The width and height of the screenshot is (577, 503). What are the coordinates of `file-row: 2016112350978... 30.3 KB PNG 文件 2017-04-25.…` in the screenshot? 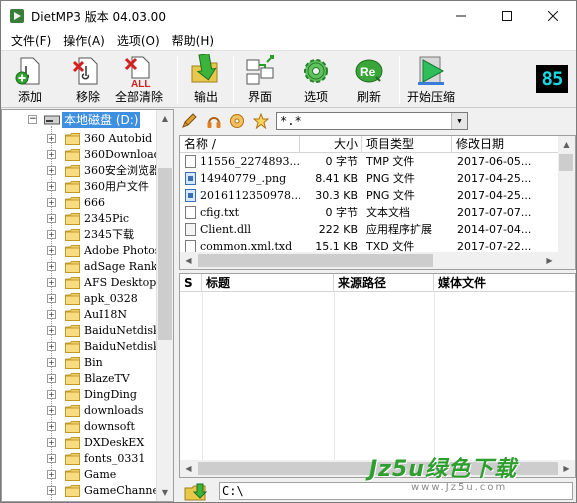 It's located at (370, 195).